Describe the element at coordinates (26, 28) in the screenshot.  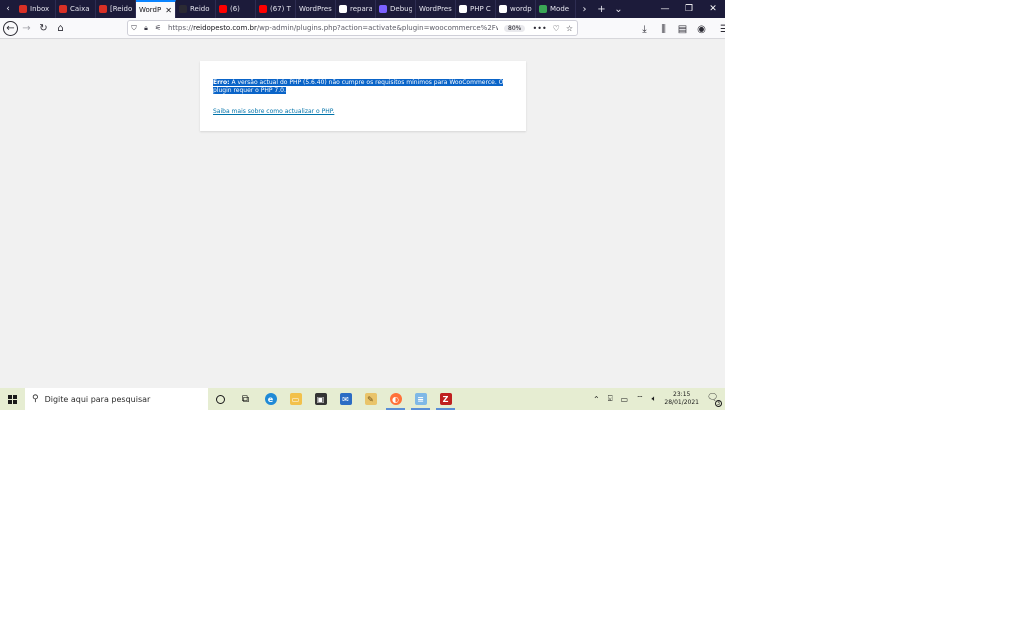
I see `forward-button: →` at that location.